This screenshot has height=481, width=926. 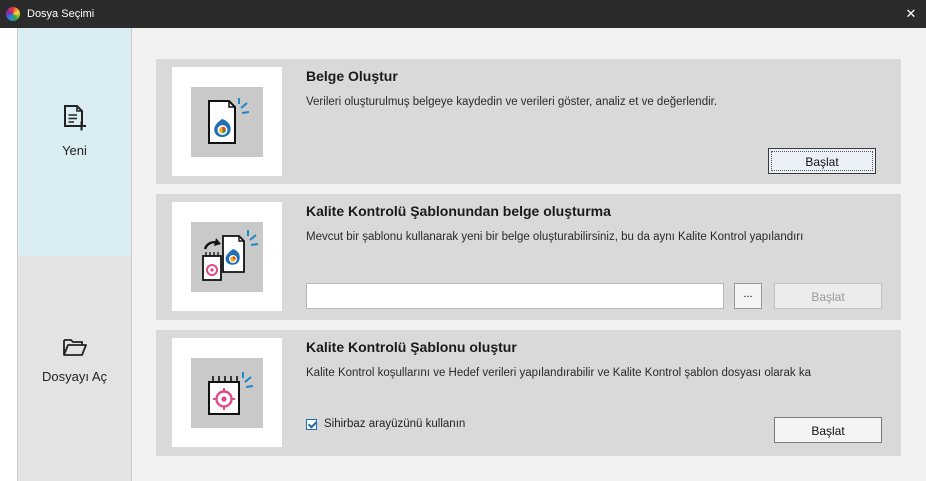 I want to click on sidebar-item-label: Yeni, so click(x=74, y=150).